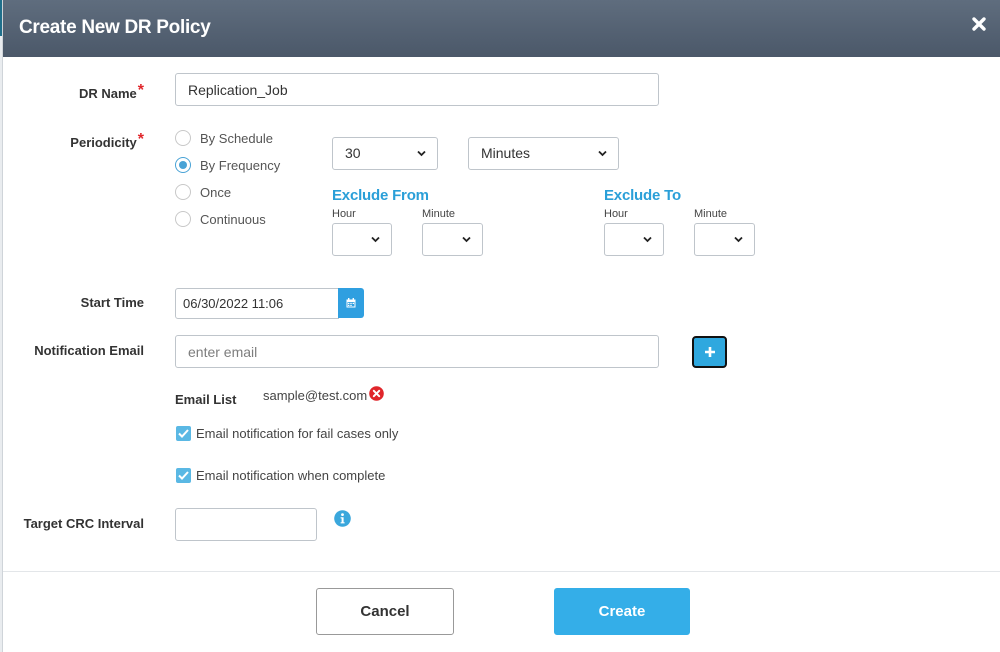 The height and width of the screenshot is (652, 1000). Describe the element at coordinates (112, 302) in the screenshot. I see `start-time-label: Start Time` at that location.